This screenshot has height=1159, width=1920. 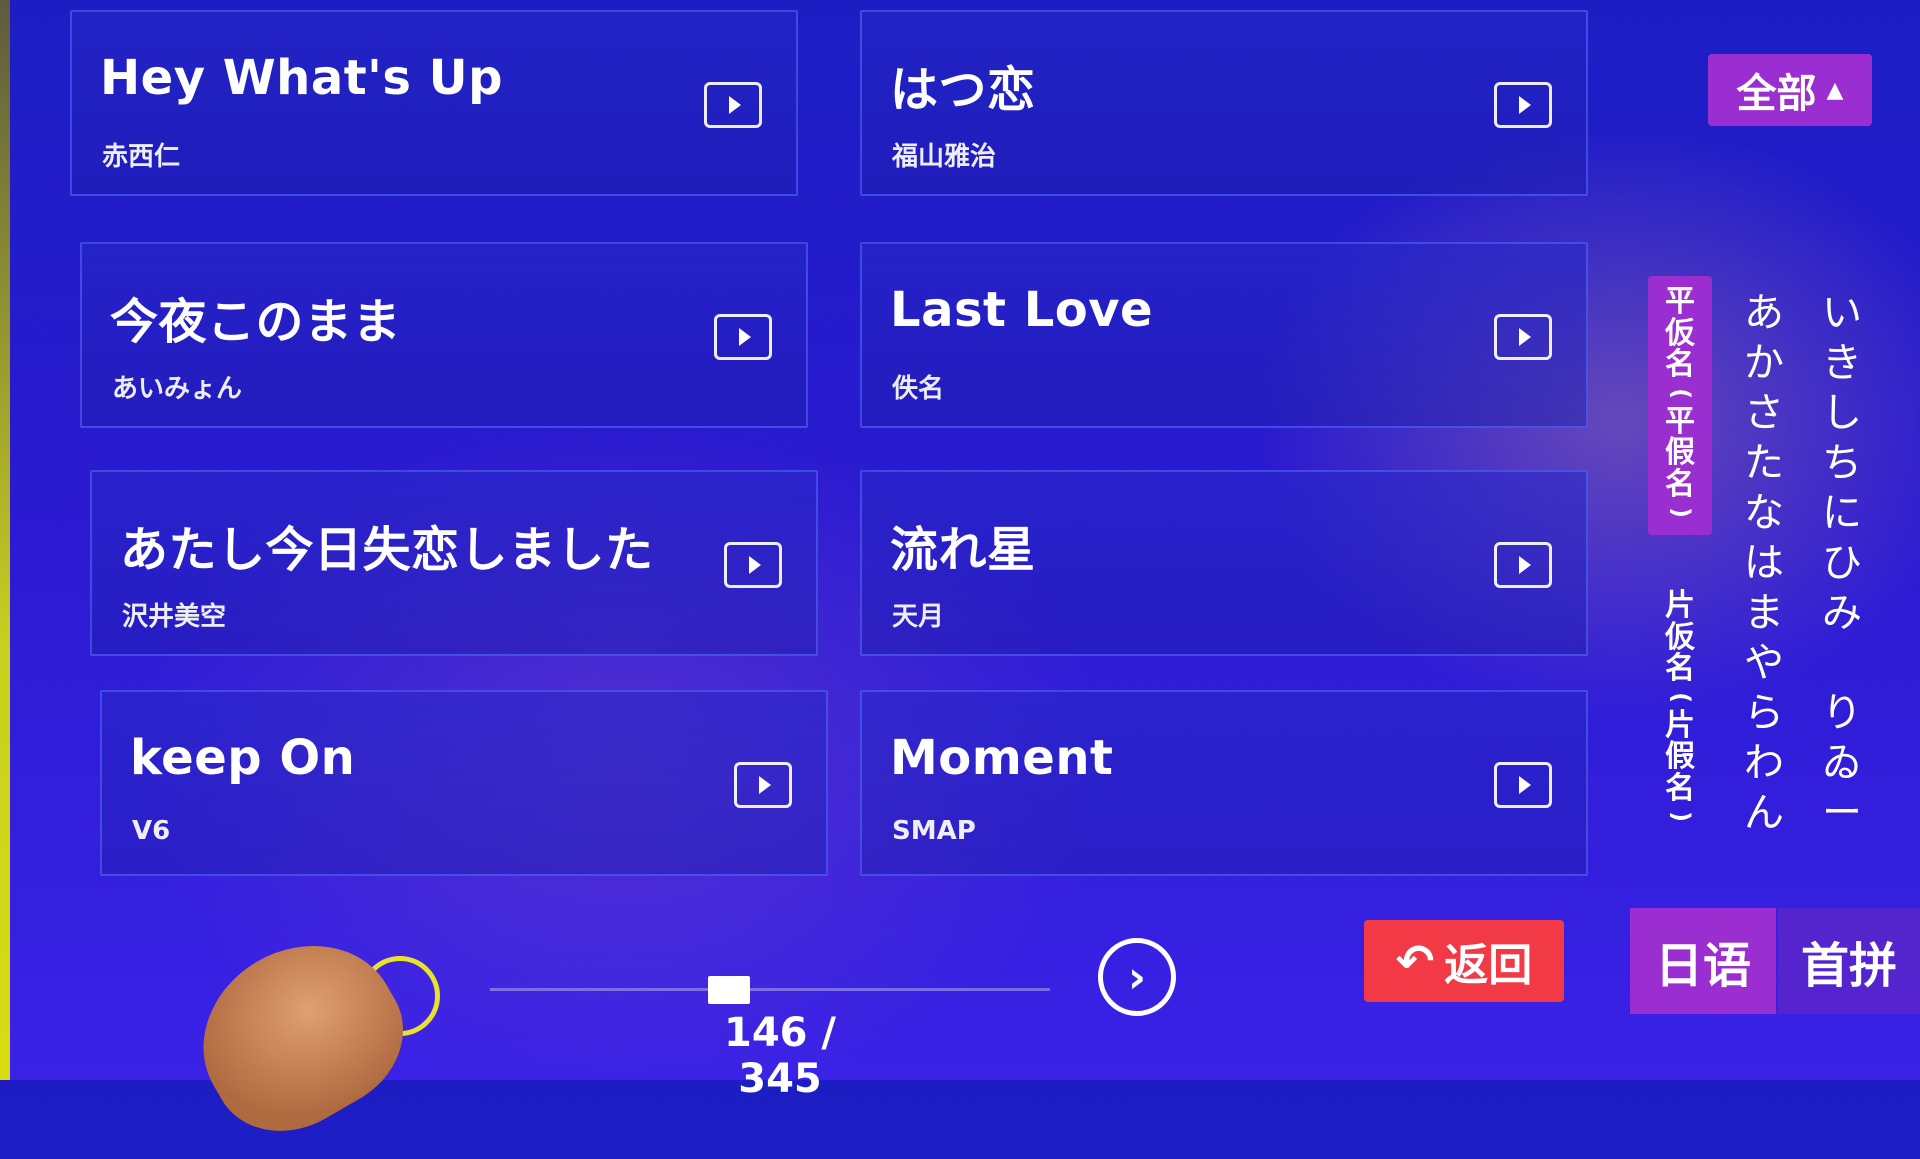 What do you see at coordinates (1764, 513) in the screenshot?
I see `kana-key: な` at bounding box center [1764, 513].